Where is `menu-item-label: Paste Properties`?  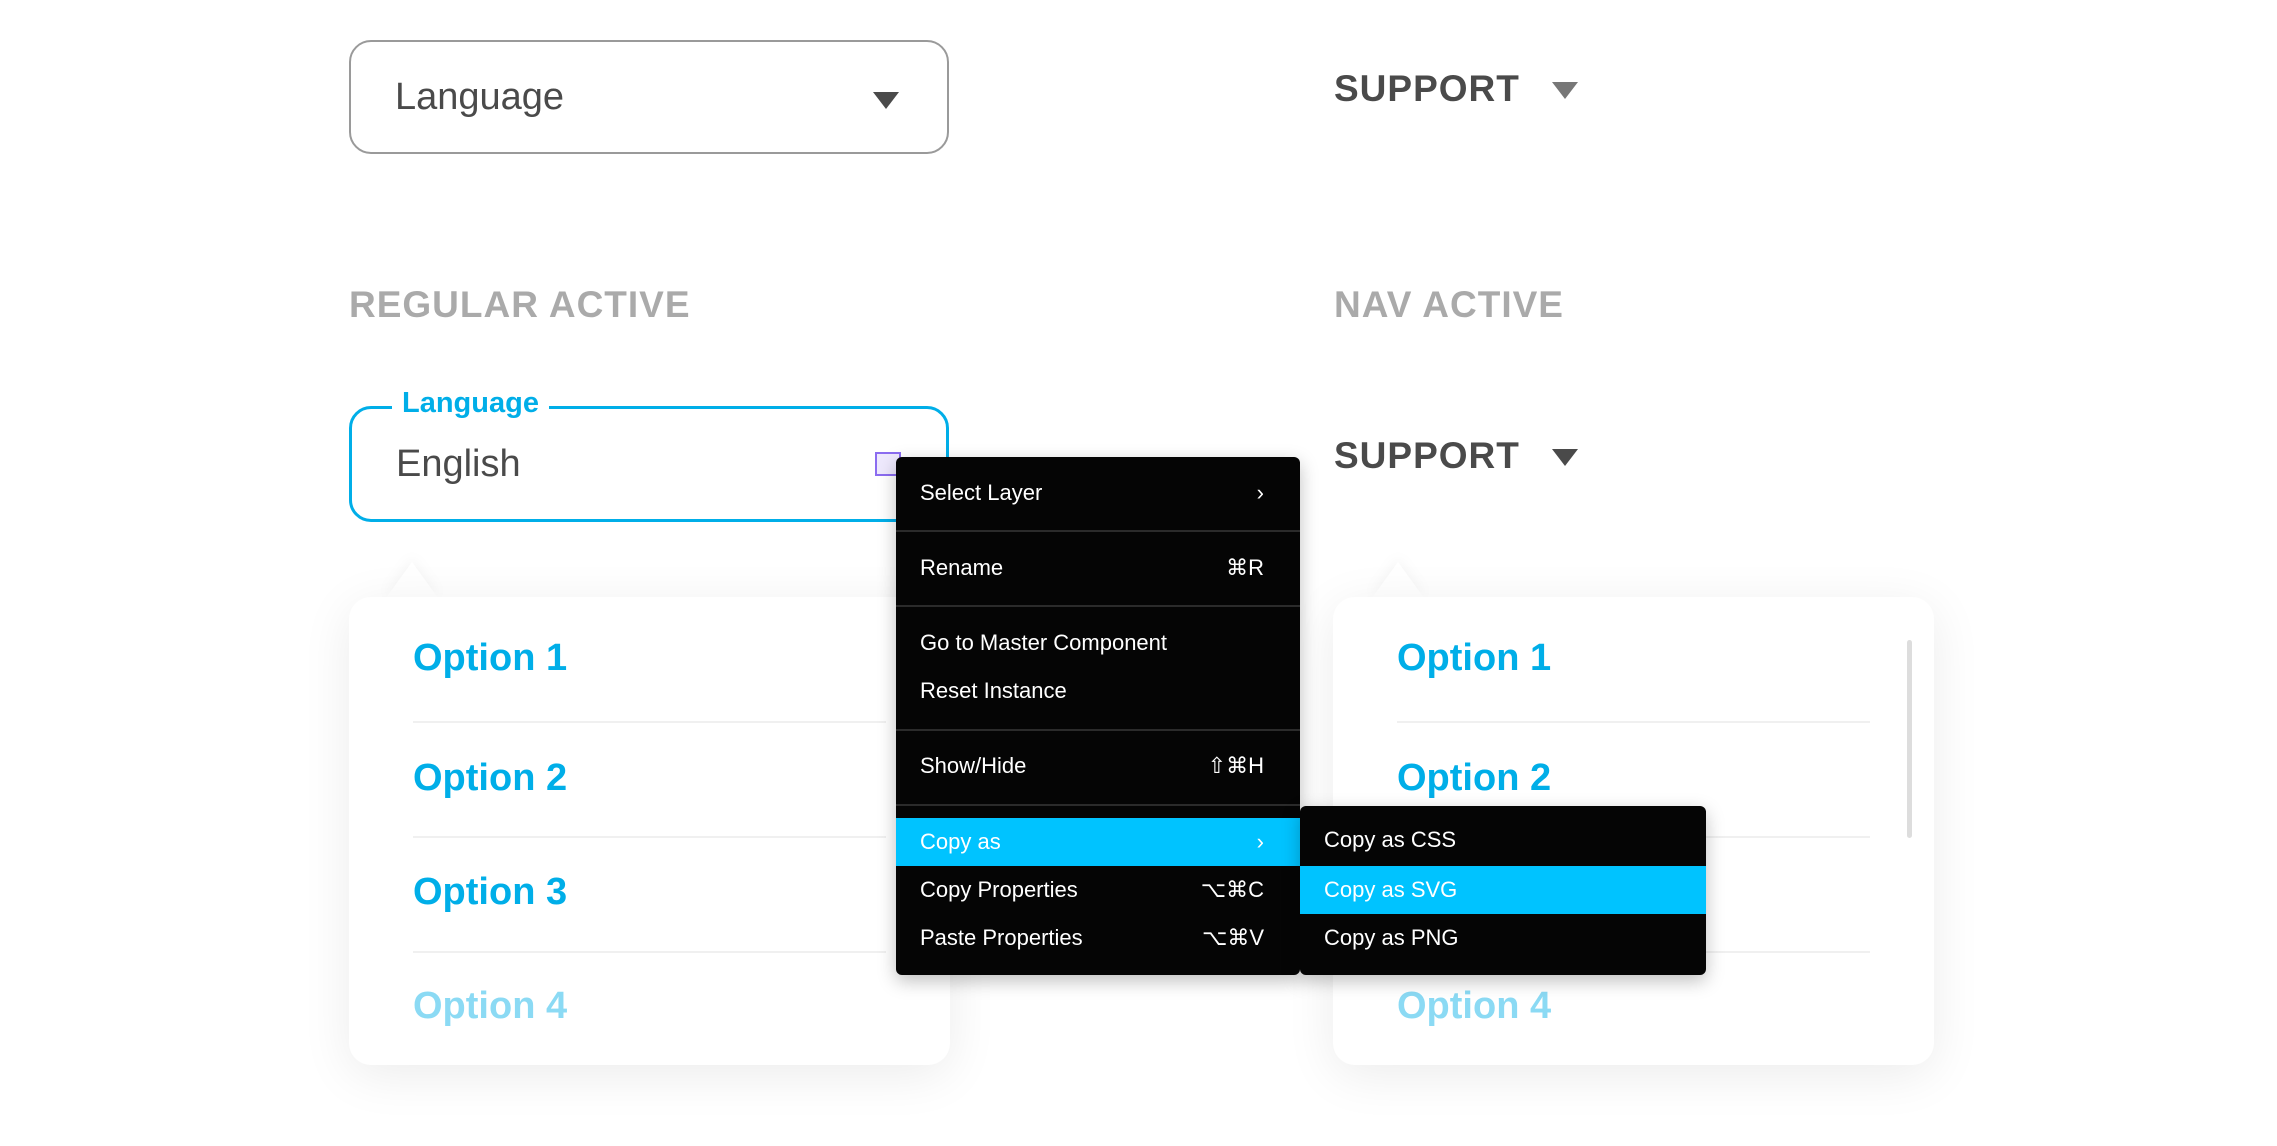 menu-item-label: Paste Properties is located at coordinates (1001, 937).